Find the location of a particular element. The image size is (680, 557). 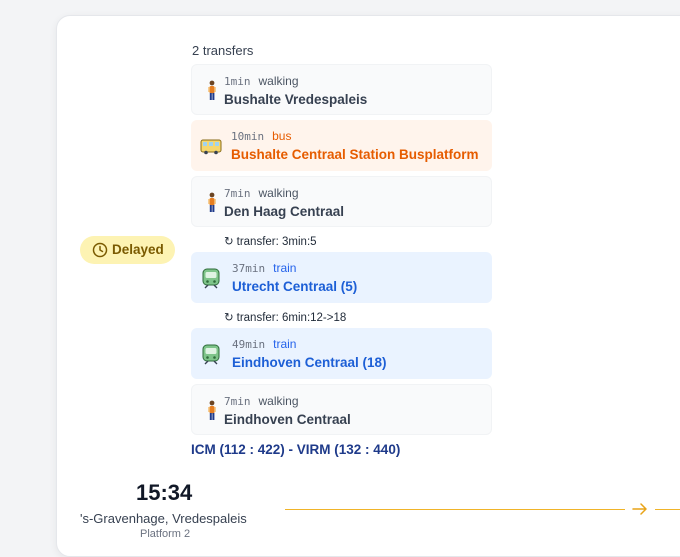

transfer-note: ↻ transfer: 3min:5 is located at coordinates (270, 241).